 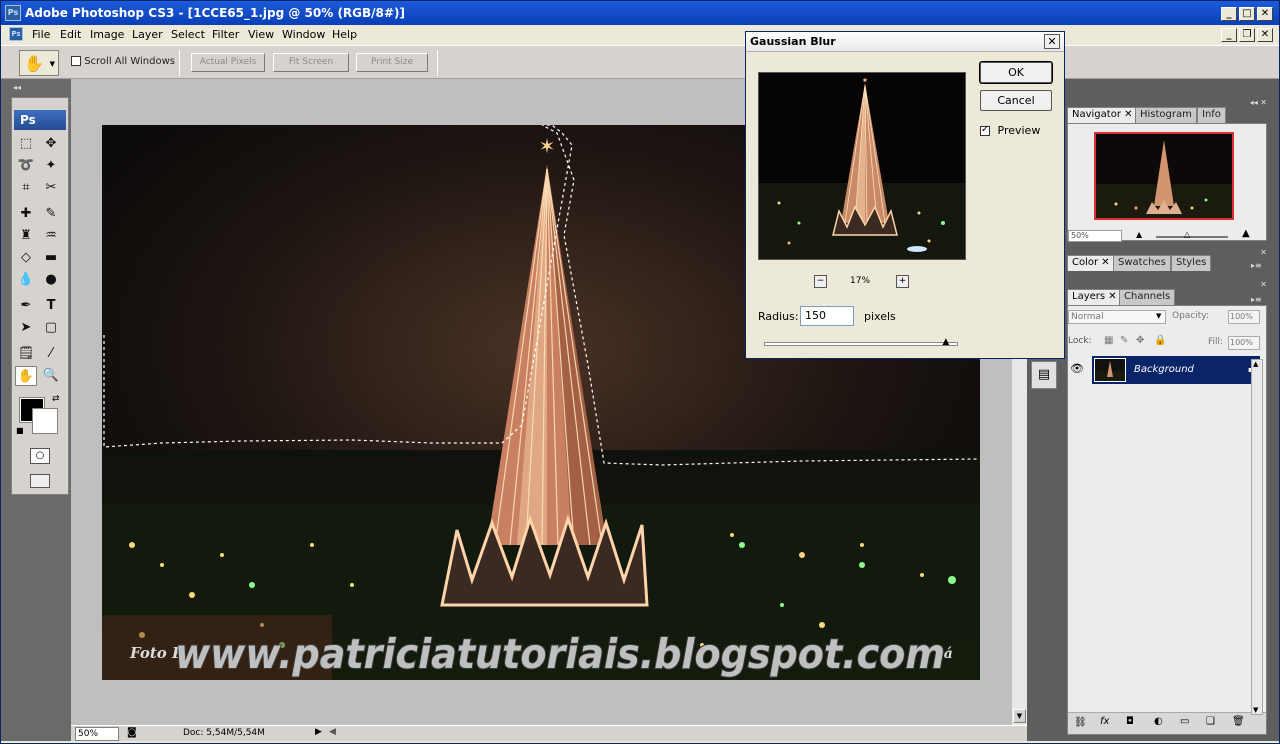 I want to click on background-color-swatch, so click(x=45, y=421).